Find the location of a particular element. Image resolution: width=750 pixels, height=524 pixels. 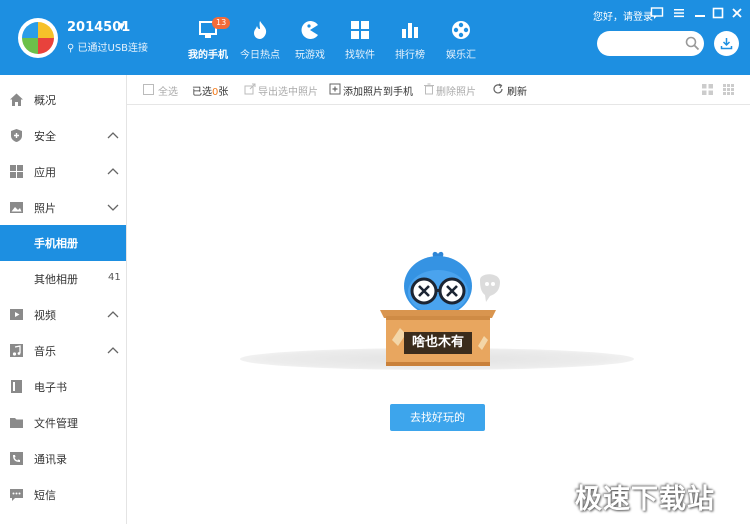

minimize-icon is located at coordinates (700, 13).